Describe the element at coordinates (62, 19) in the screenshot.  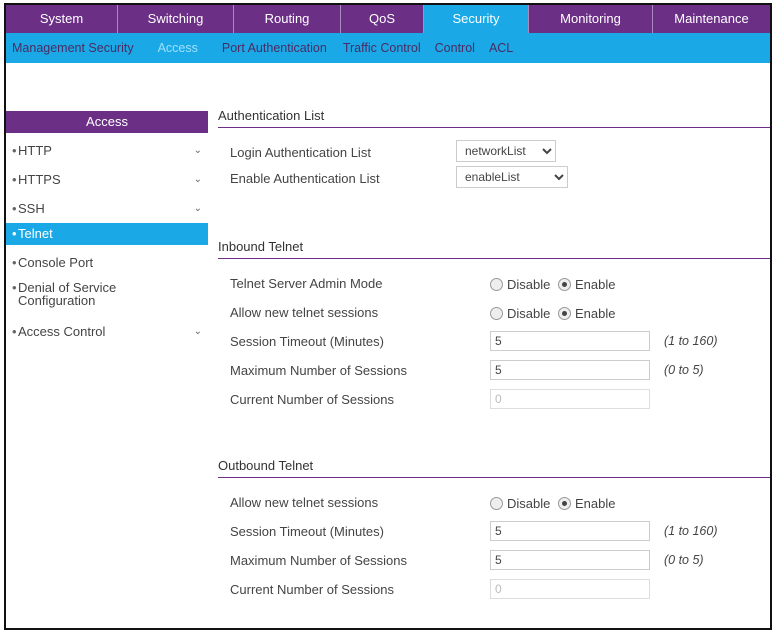
I see `tab-system: System` at that location.